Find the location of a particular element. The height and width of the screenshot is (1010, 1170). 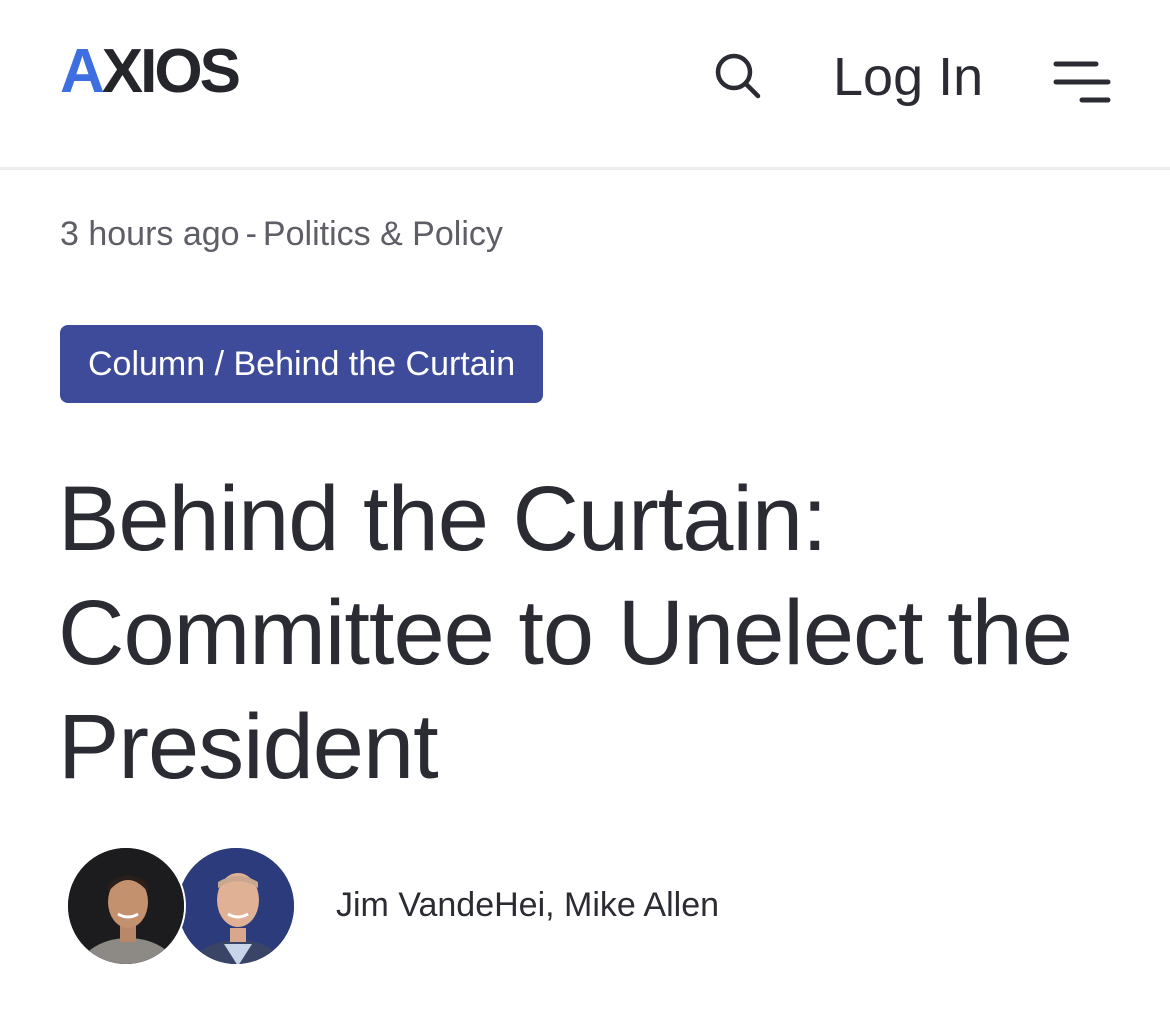

category-link: Politics & Policy is located at coordinates (383, 234).